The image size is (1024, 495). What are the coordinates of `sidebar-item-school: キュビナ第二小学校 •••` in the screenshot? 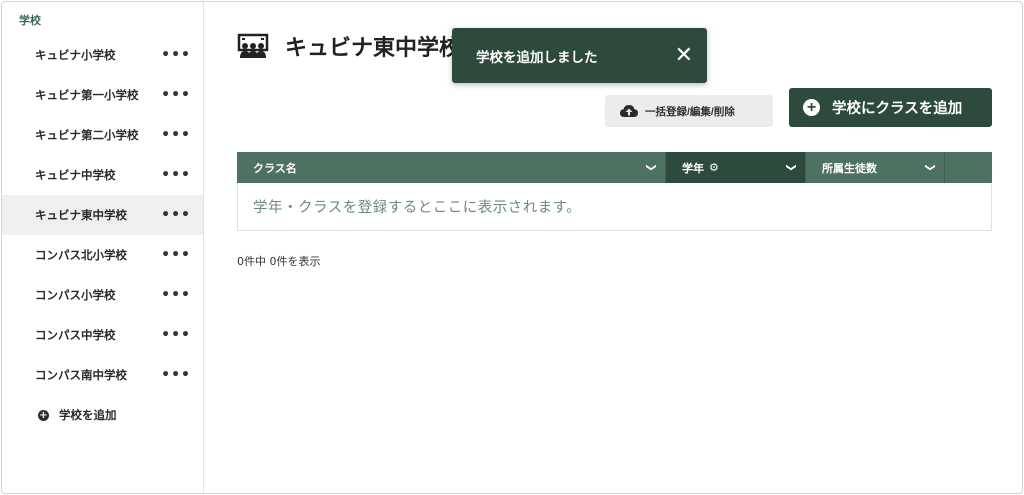 It's located at (102, 135).